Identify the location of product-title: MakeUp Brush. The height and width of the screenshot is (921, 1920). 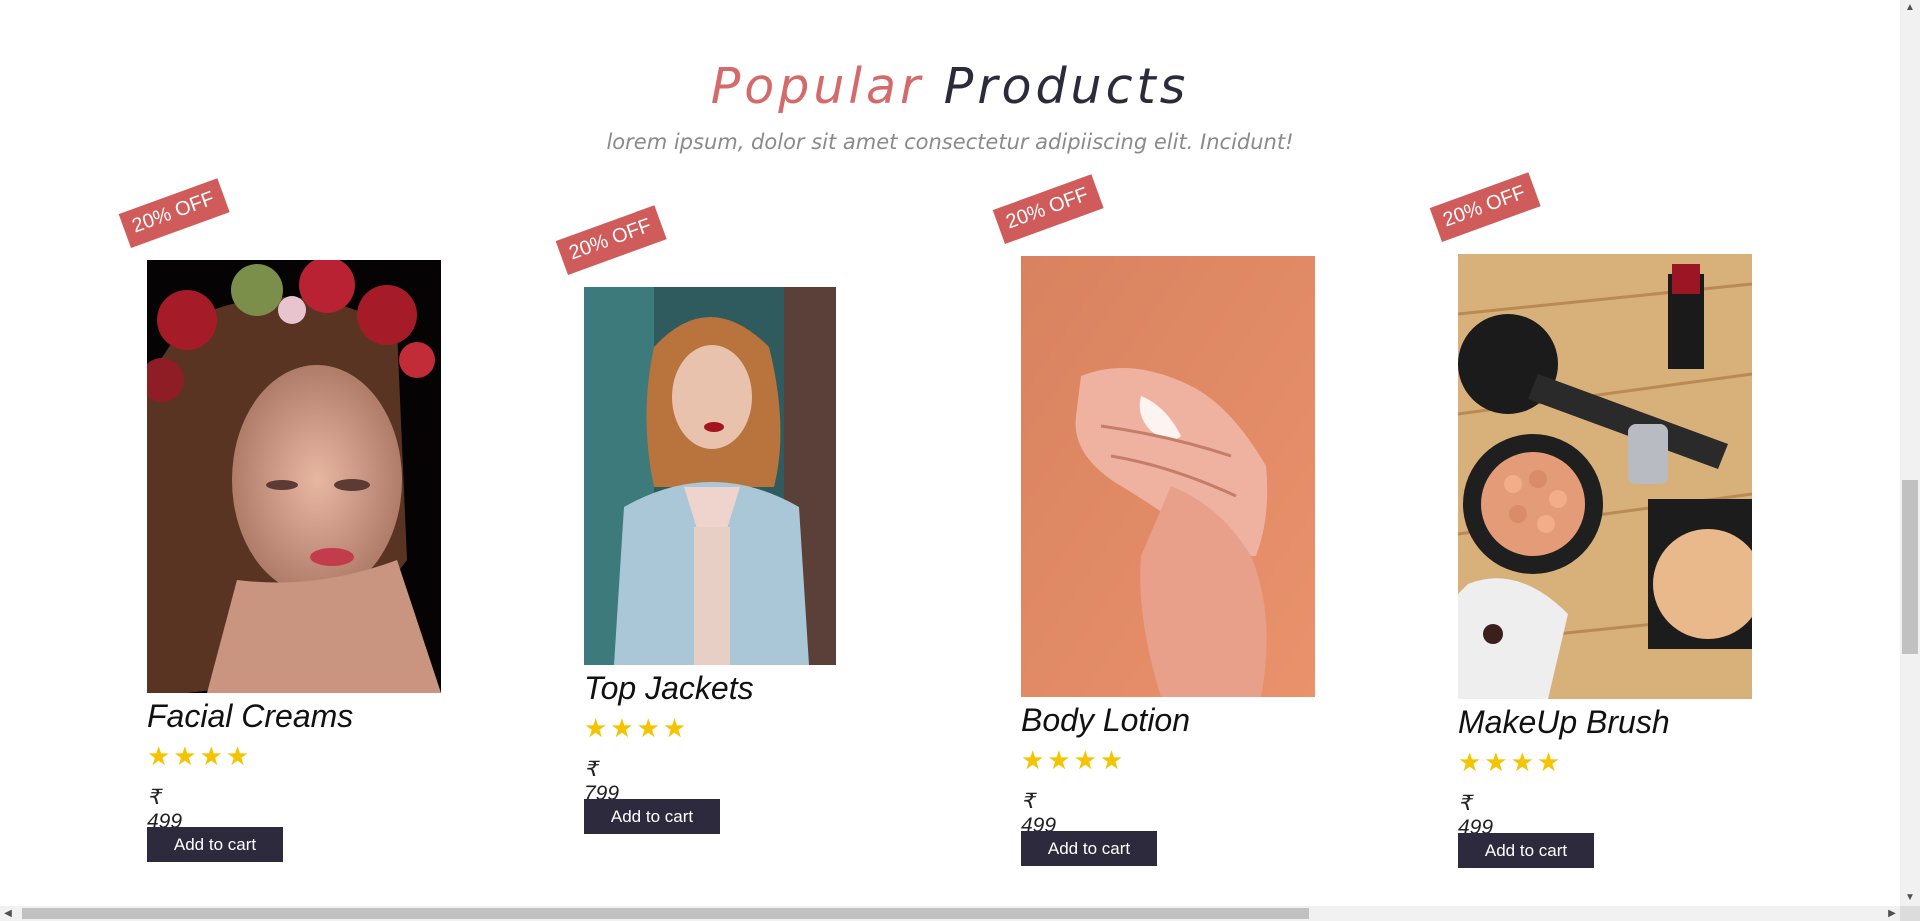
(1564, 722).